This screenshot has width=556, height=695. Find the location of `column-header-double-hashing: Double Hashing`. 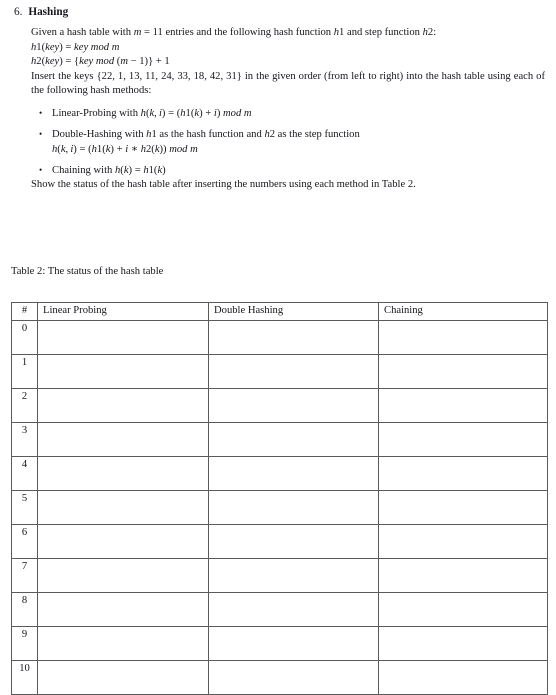

column-header-double-hashing: Double Hashing is located at coordinates (293, 311).